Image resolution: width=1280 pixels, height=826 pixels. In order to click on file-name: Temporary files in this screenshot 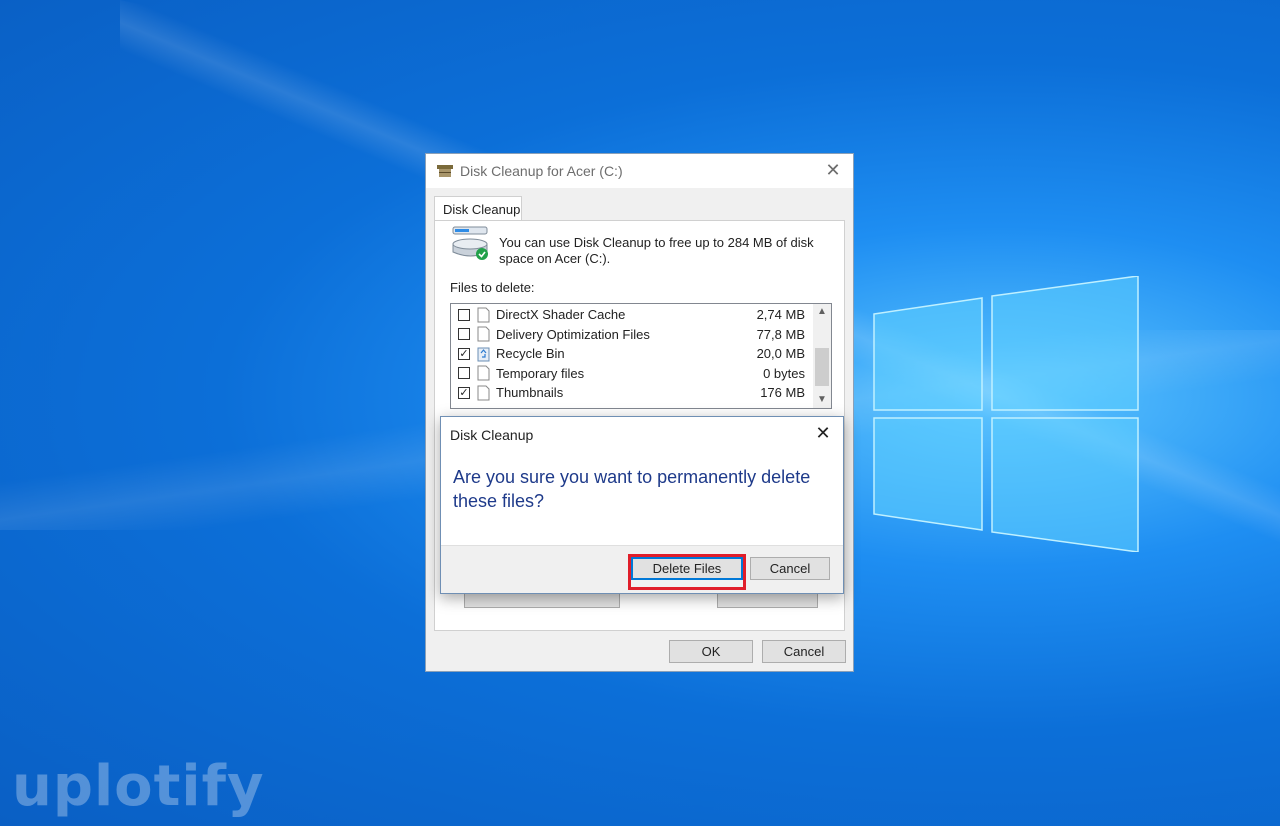, I will do `click(540, 373)`.